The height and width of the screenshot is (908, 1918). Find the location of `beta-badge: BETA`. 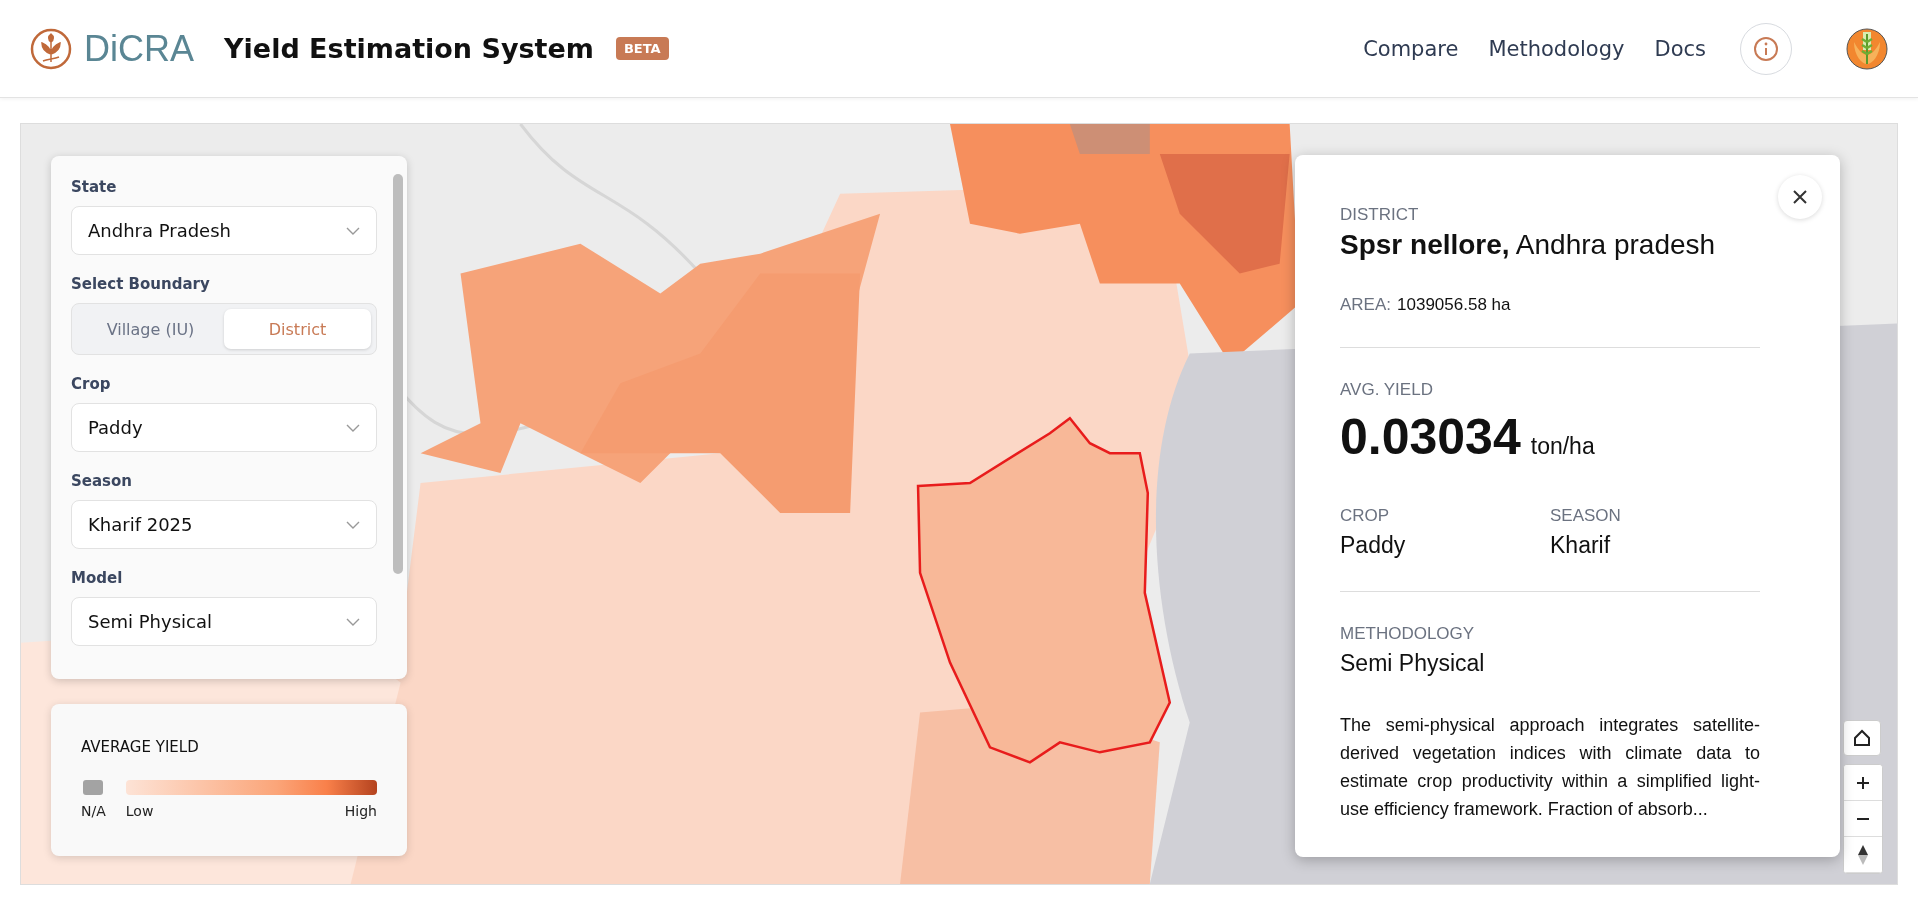

beta-badge: BETA is located at coordinates (642, 48).